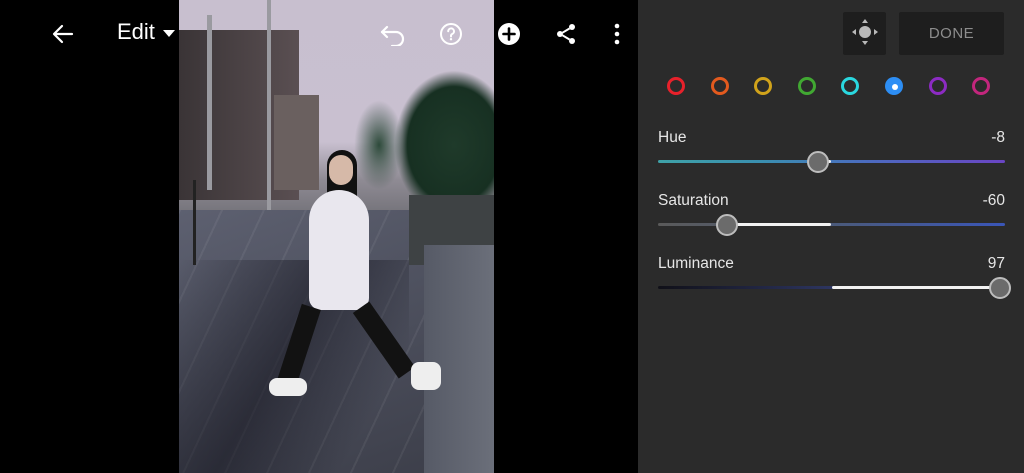 The image size is (1024, 473). I want to click on luminance-value: 97, so click(996, 263).